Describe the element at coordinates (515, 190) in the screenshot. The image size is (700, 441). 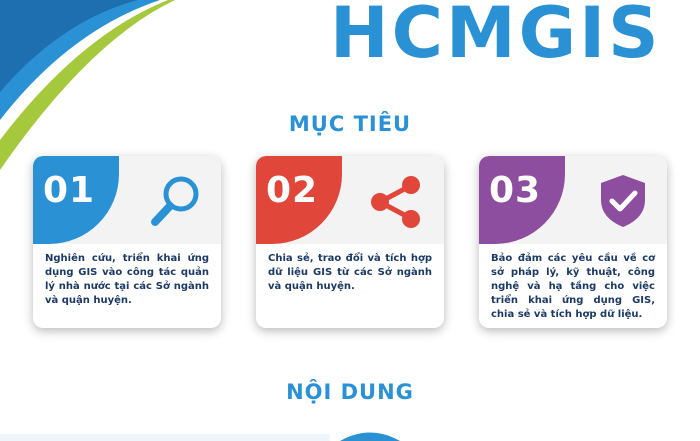
I see `card-number: 03` at that location.